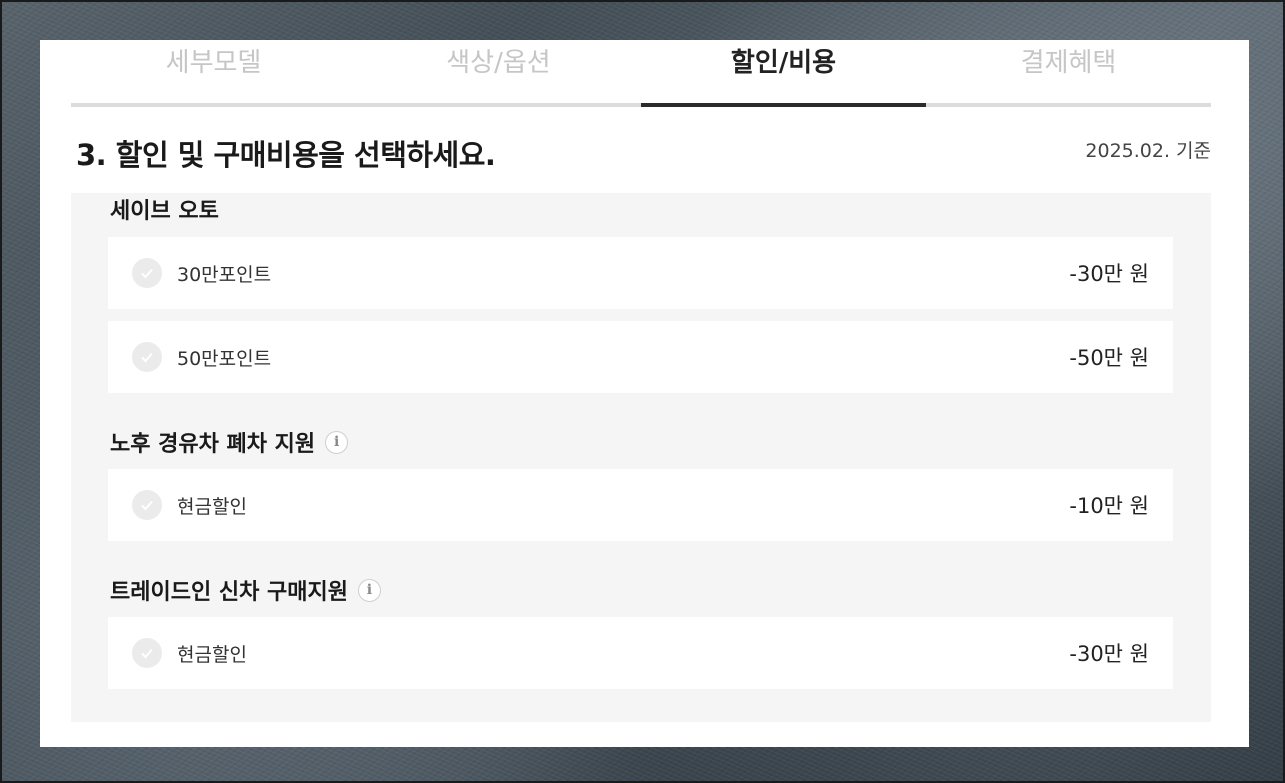 This screenshot has width=1285, height=783. I want to click on option-diesel-scrap-cash: 현금할인 -10만 원, so click(640, 505).